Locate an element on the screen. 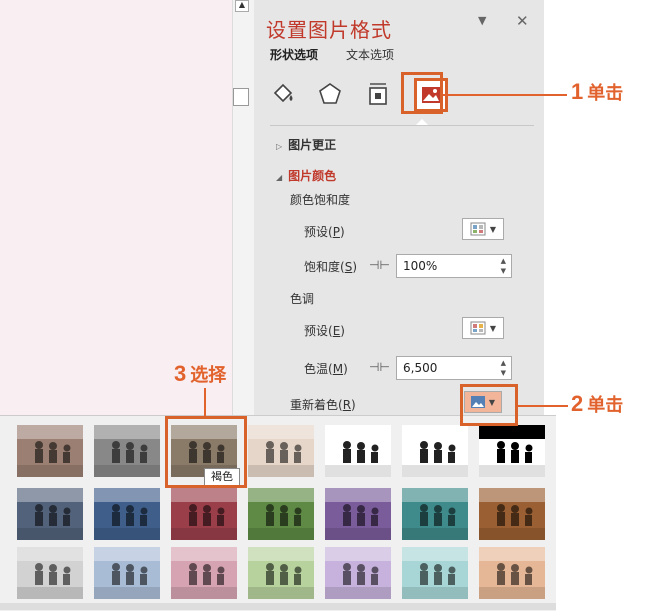  saturation-value: 100% is located at coordinates (420, 266).